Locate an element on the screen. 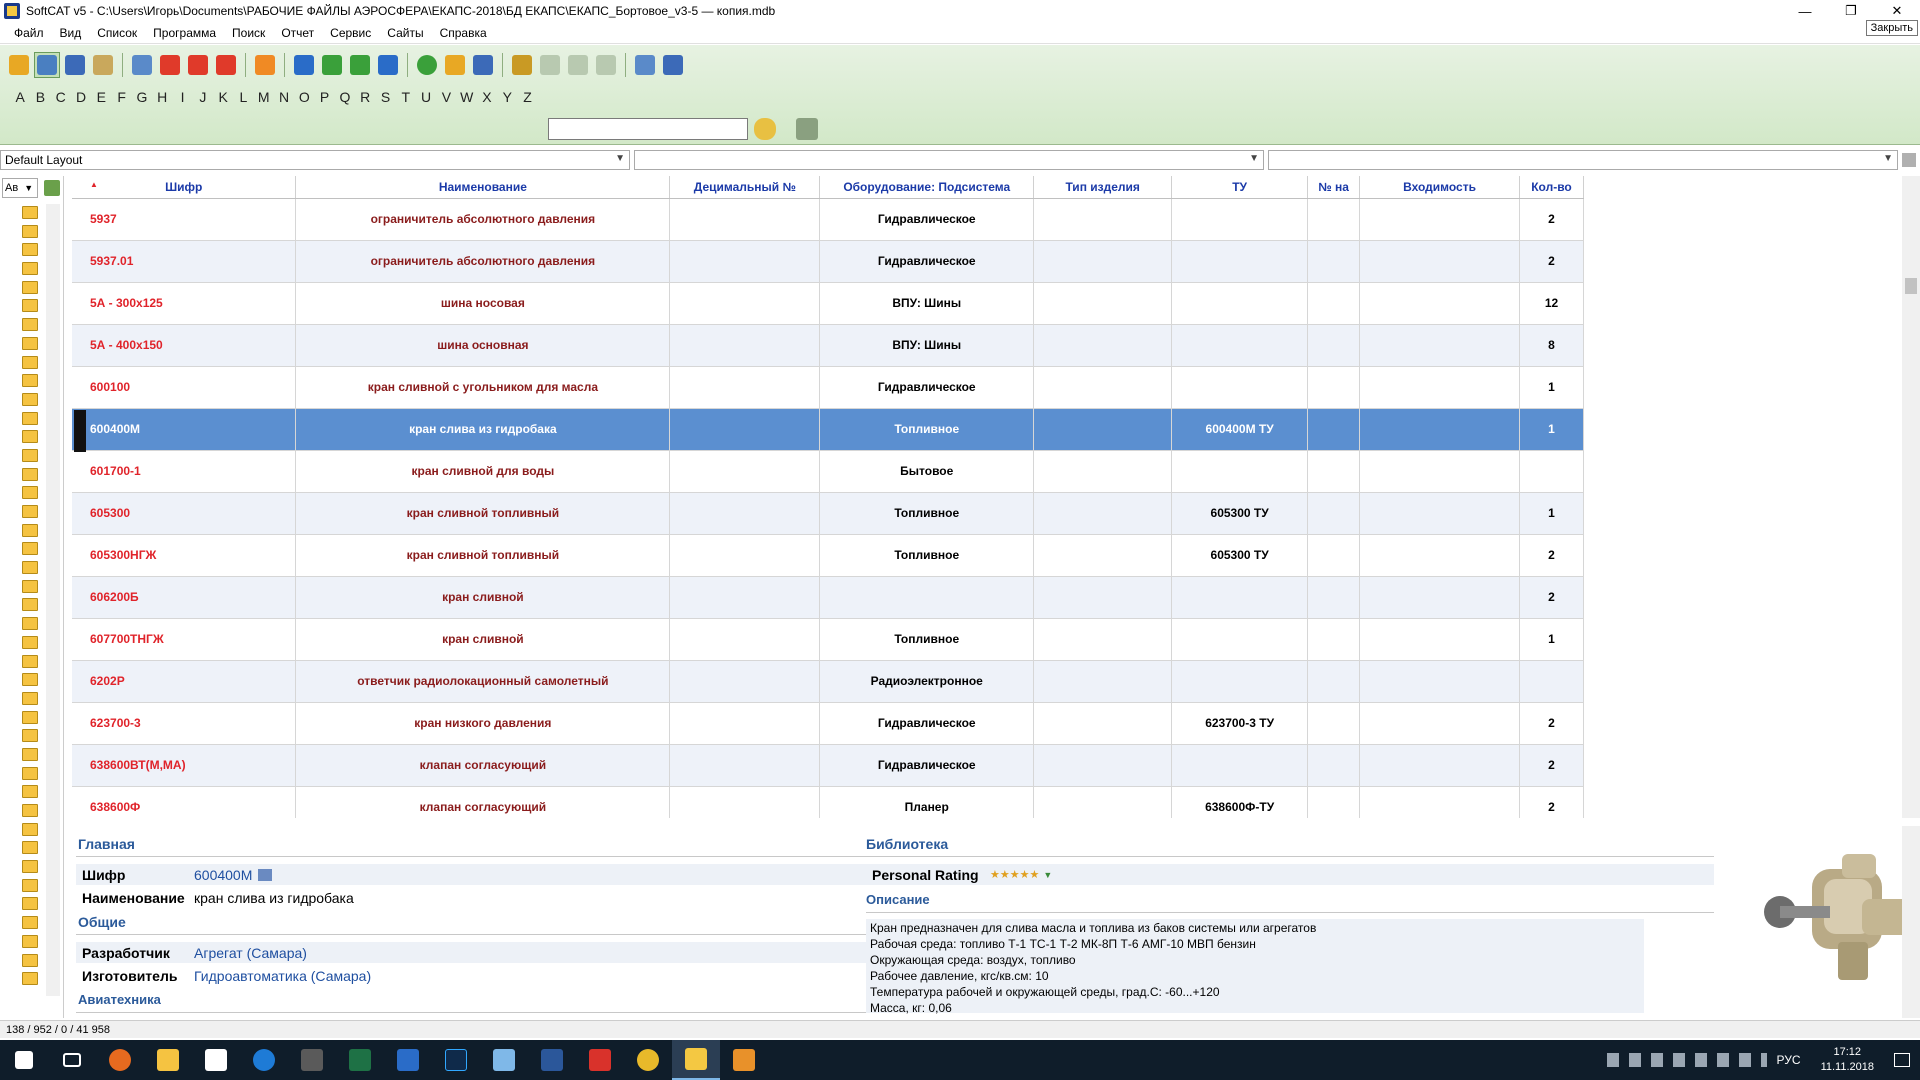 The height and width of the screenshot is (1080, 1920). notification-icon is located at coordinates (1902, 1060).